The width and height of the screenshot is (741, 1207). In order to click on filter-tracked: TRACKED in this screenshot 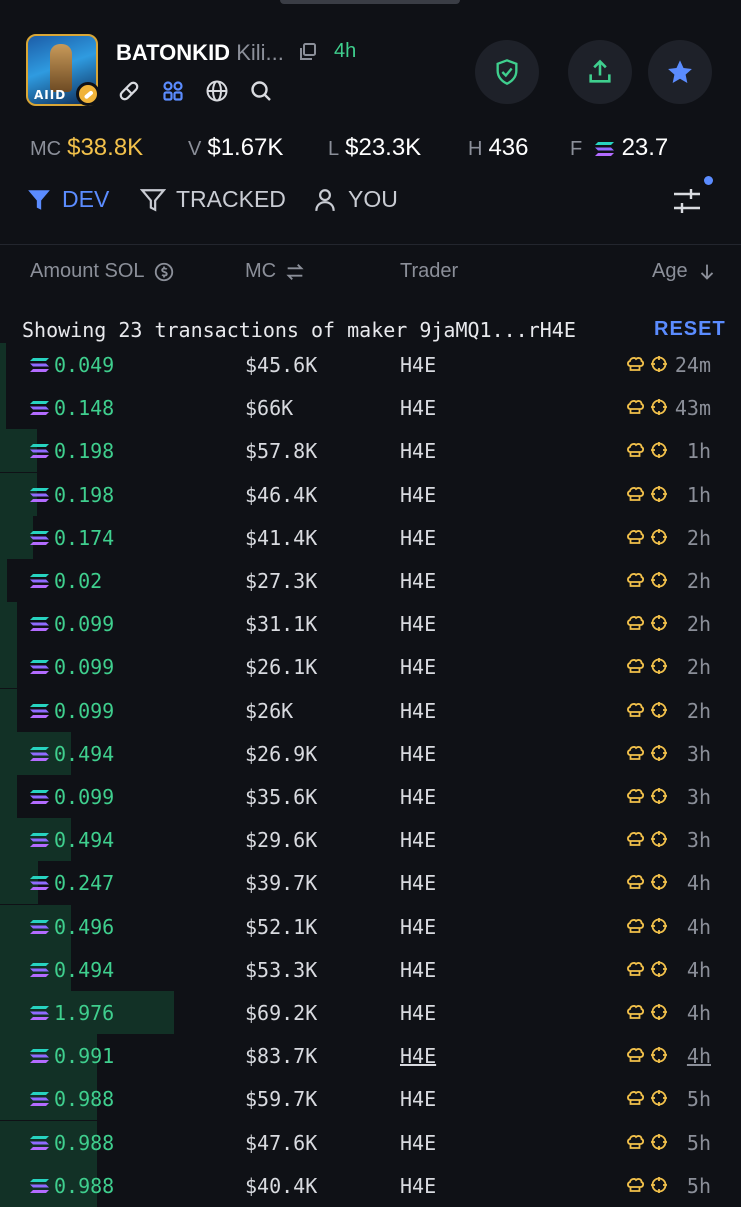, I will do `click(213, 199)`.